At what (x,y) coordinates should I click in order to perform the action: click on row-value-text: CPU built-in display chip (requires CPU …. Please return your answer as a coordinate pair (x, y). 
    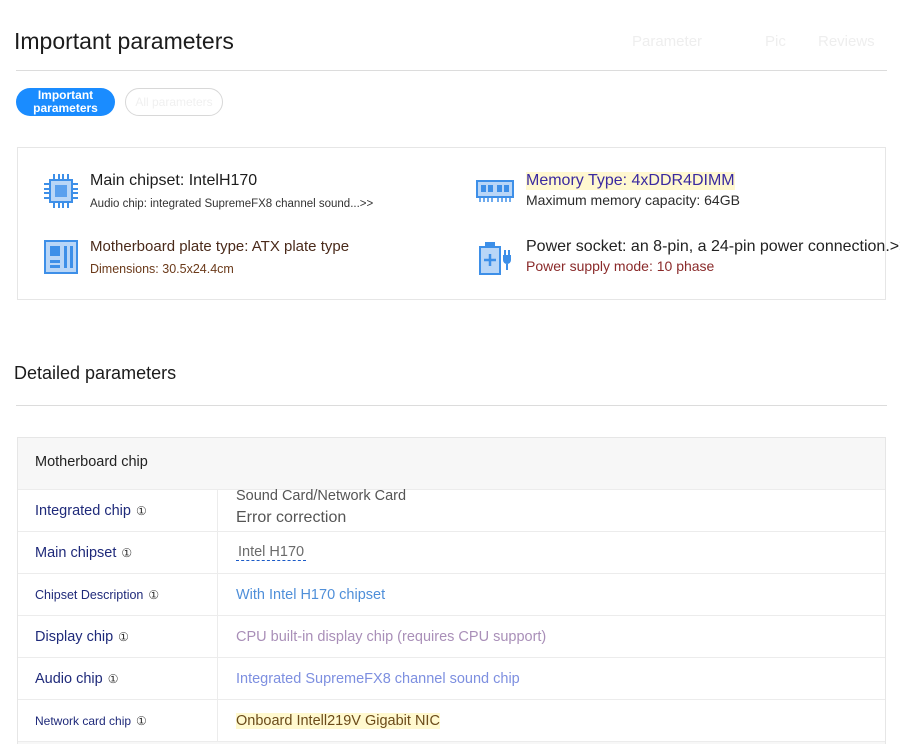
    Looking at the image, I should click on (391, 636).